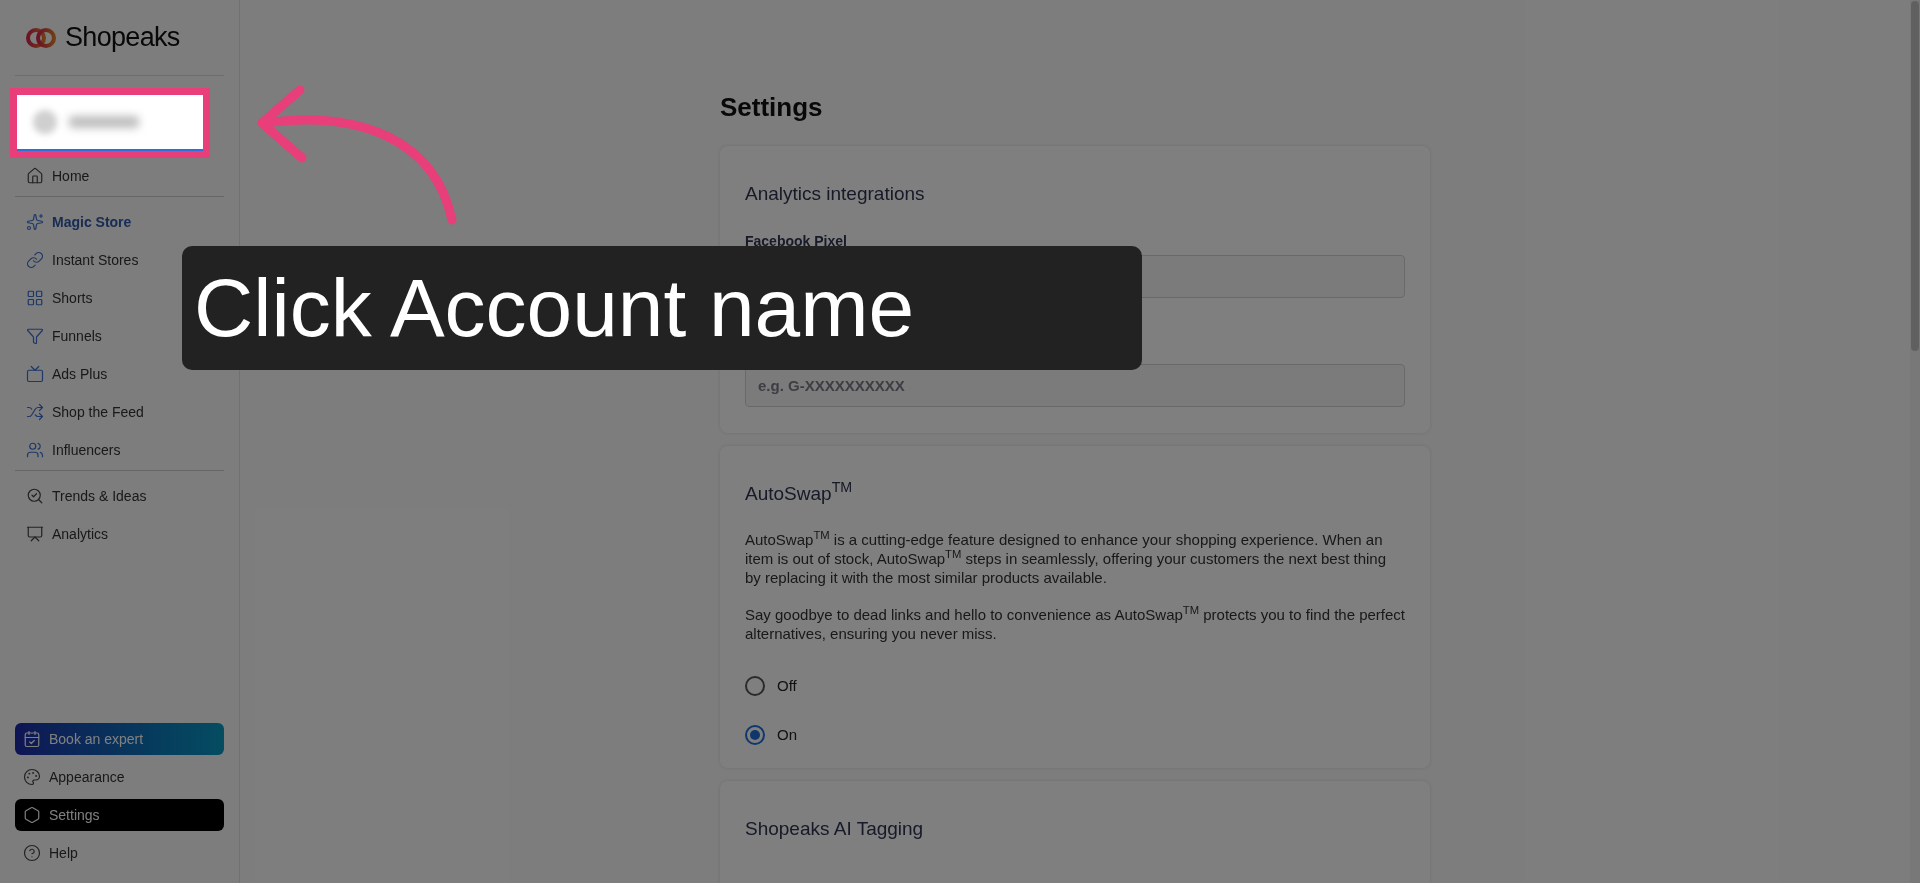  I want to click on settings-icon, so click(32, 815).